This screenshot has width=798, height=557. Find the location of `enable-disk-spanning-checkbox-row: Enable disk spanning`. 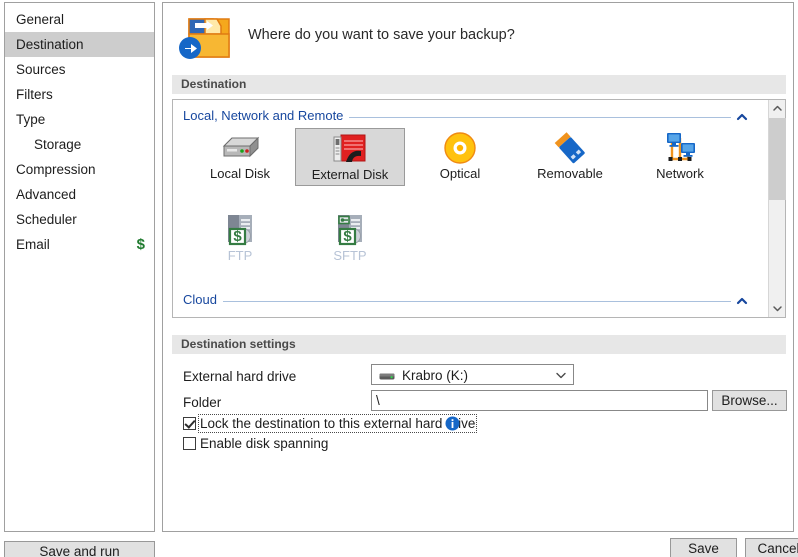

enable-disk-spanning-checkbox-row: Enable disk spanning is located at coordinates (255, 443).